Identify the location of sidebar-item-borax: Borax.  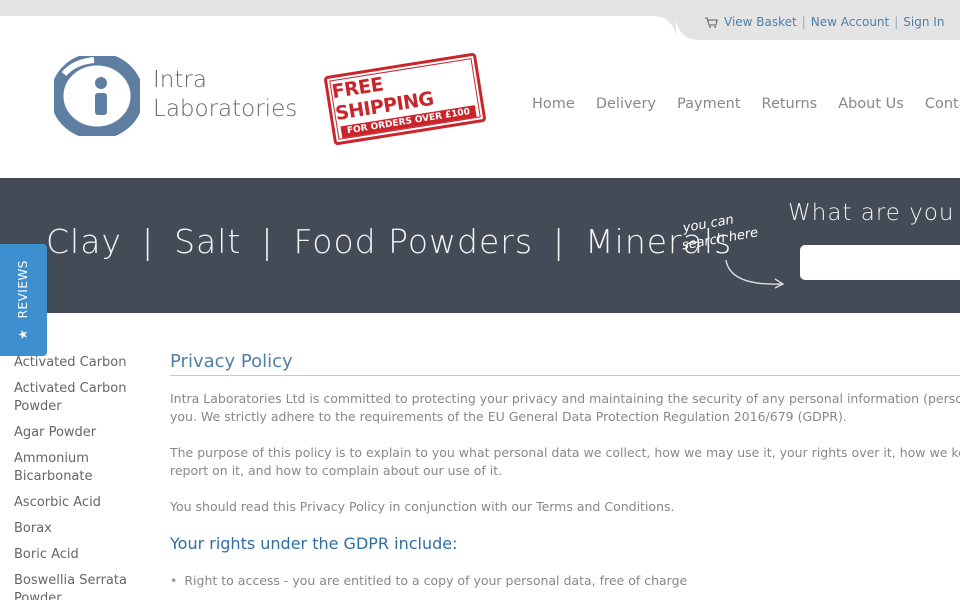
(74, 529).